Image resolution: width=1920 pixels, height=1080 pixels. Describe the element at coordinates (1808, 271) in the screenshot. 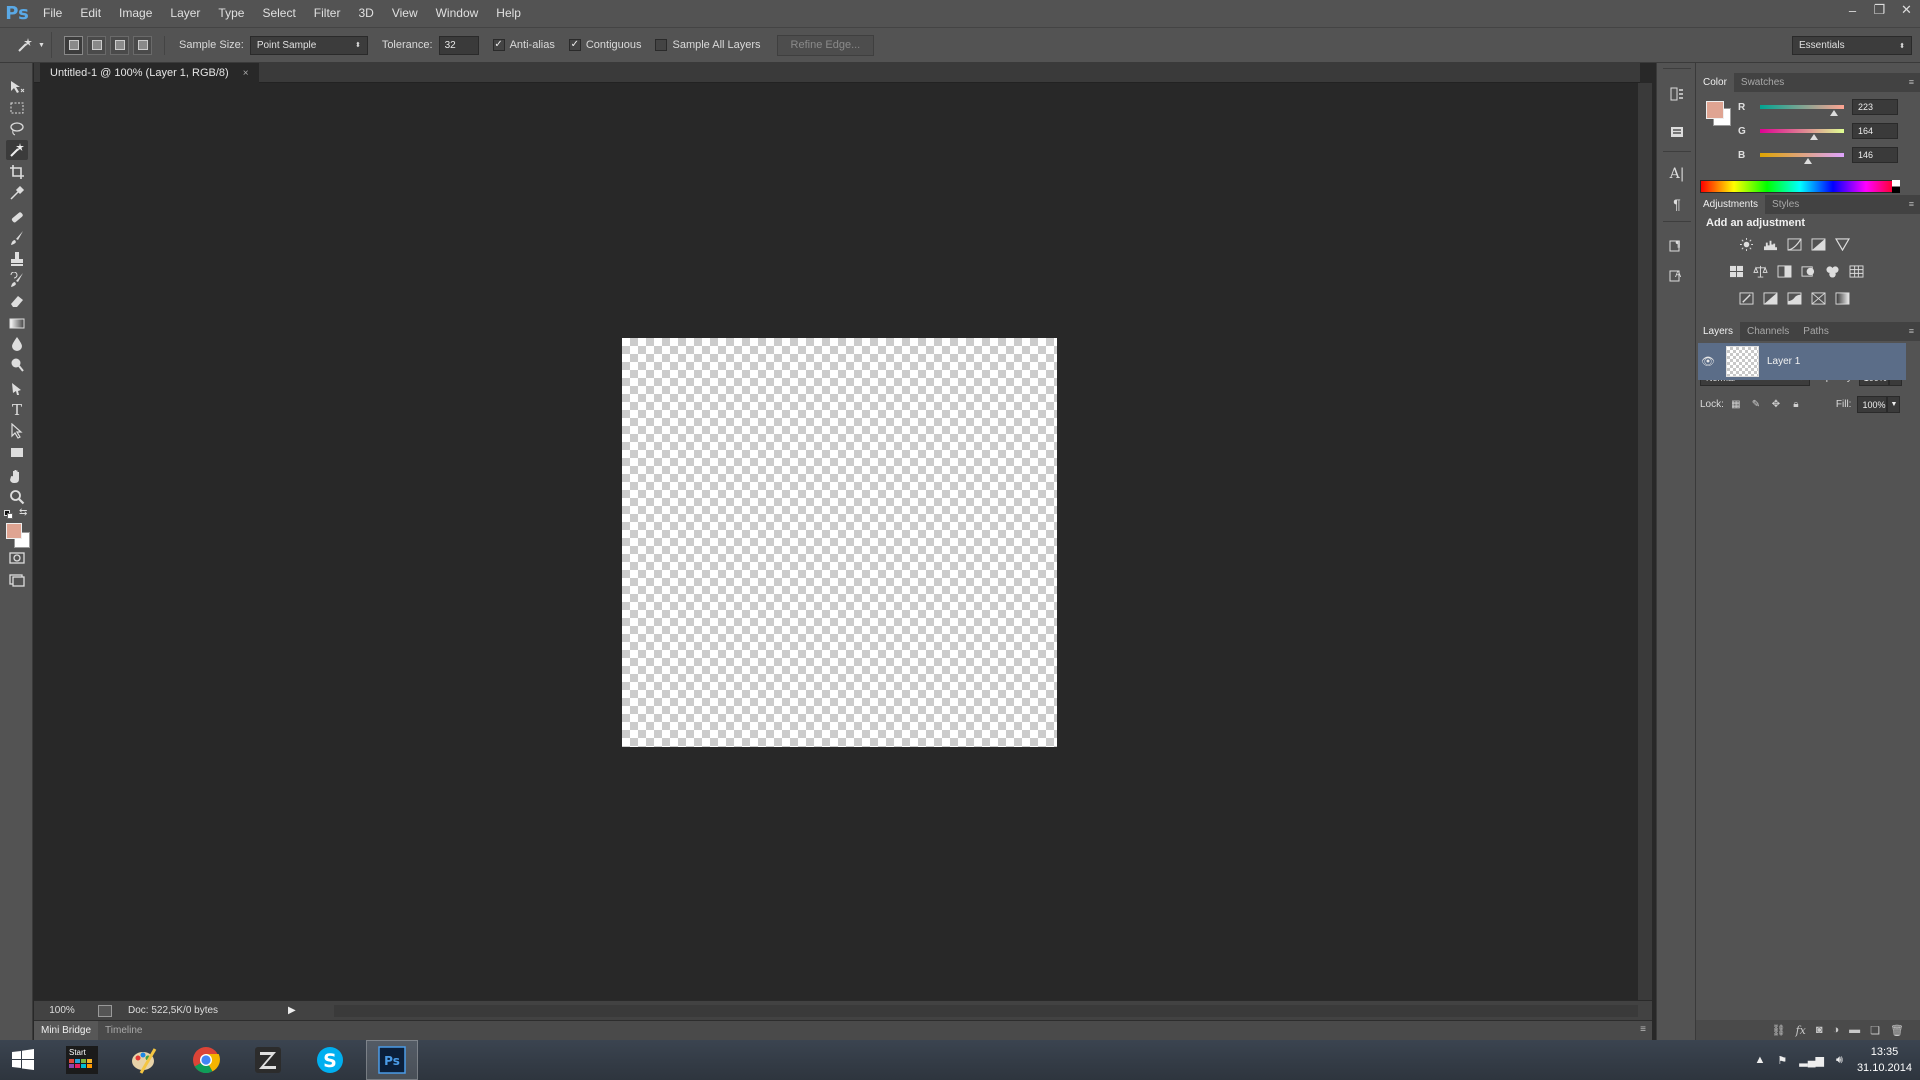

I see `photo-filter-icon` at that location.